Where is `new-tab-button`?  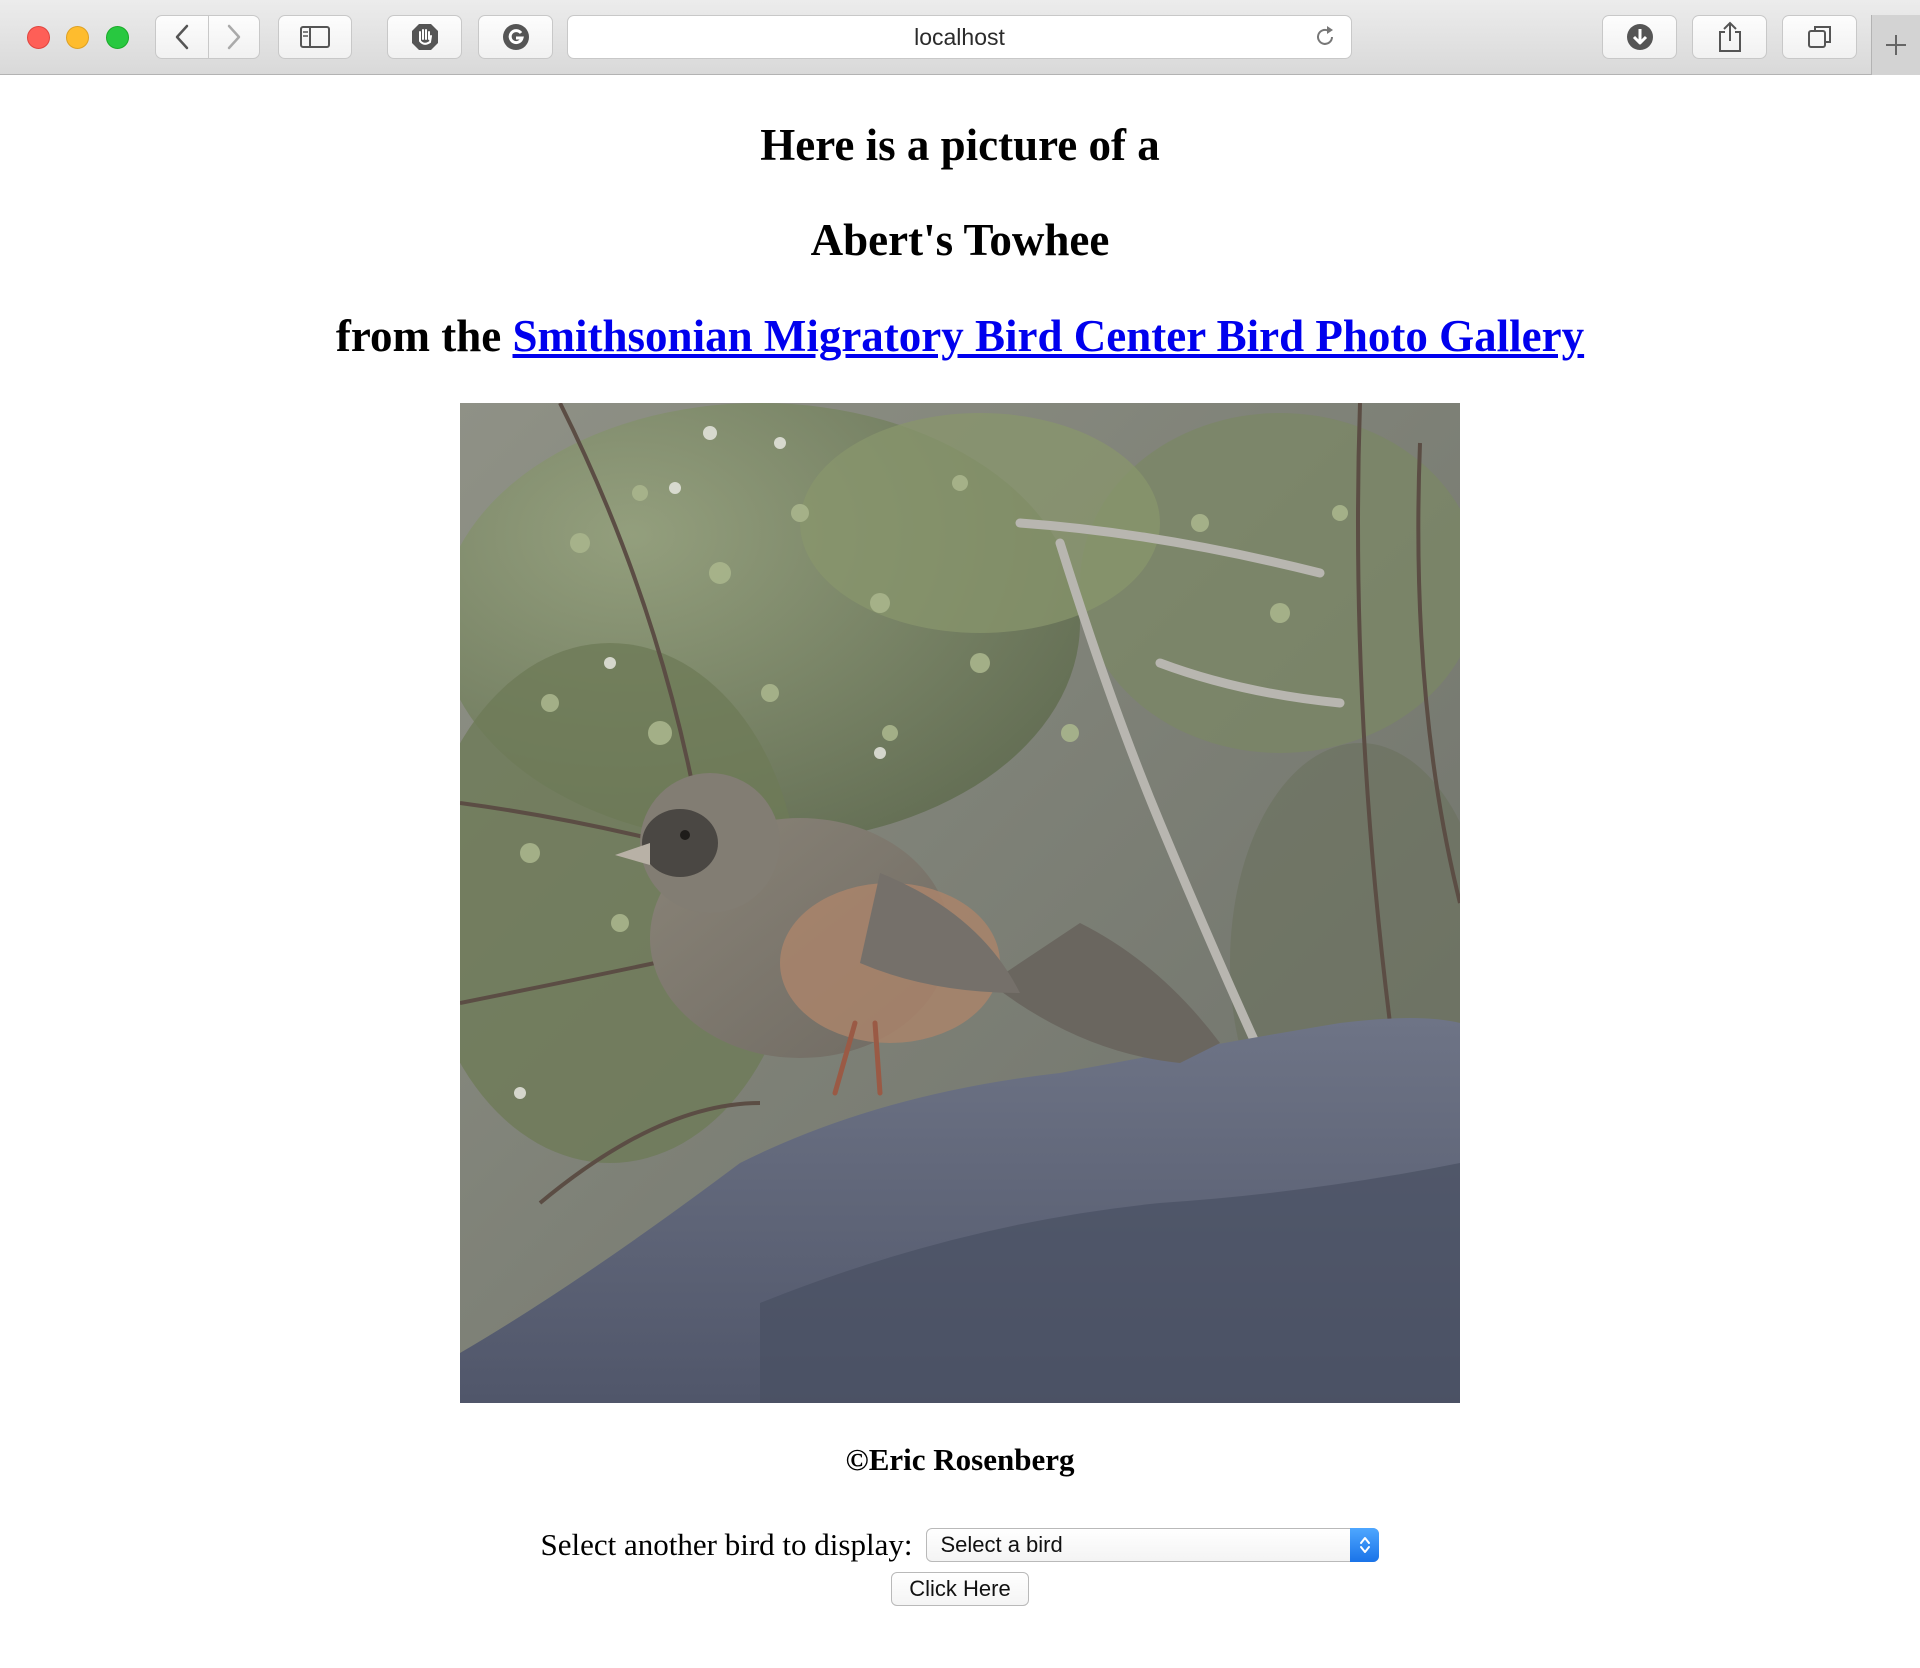 new-tab-button is located at coordinates (1895, 45).